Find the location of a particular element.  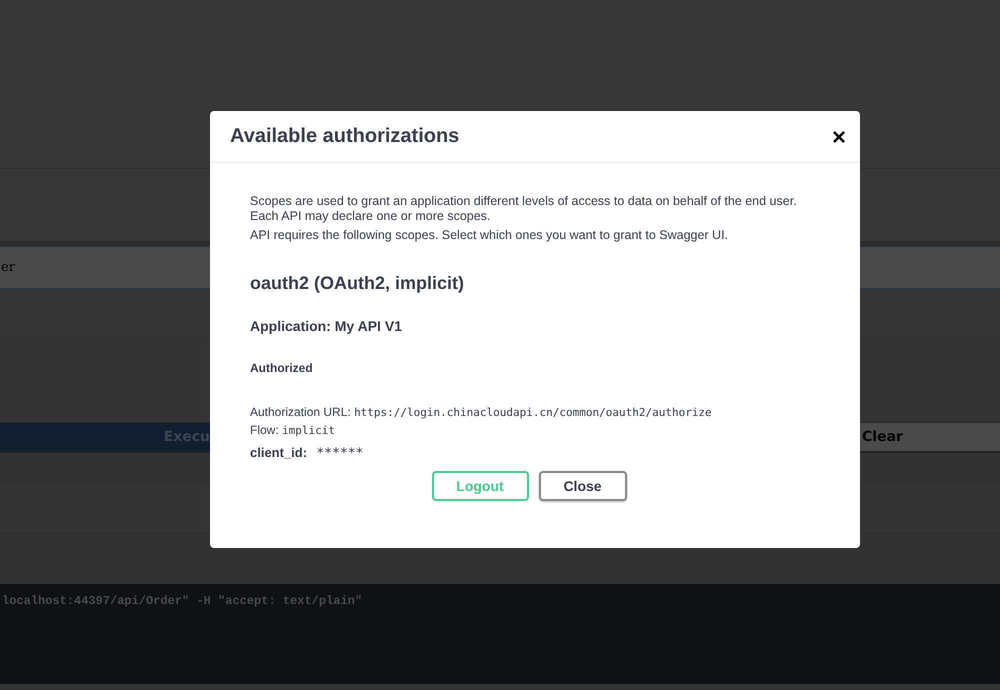

dialog-title: Available authorizations is located at coordinates (345, 136).